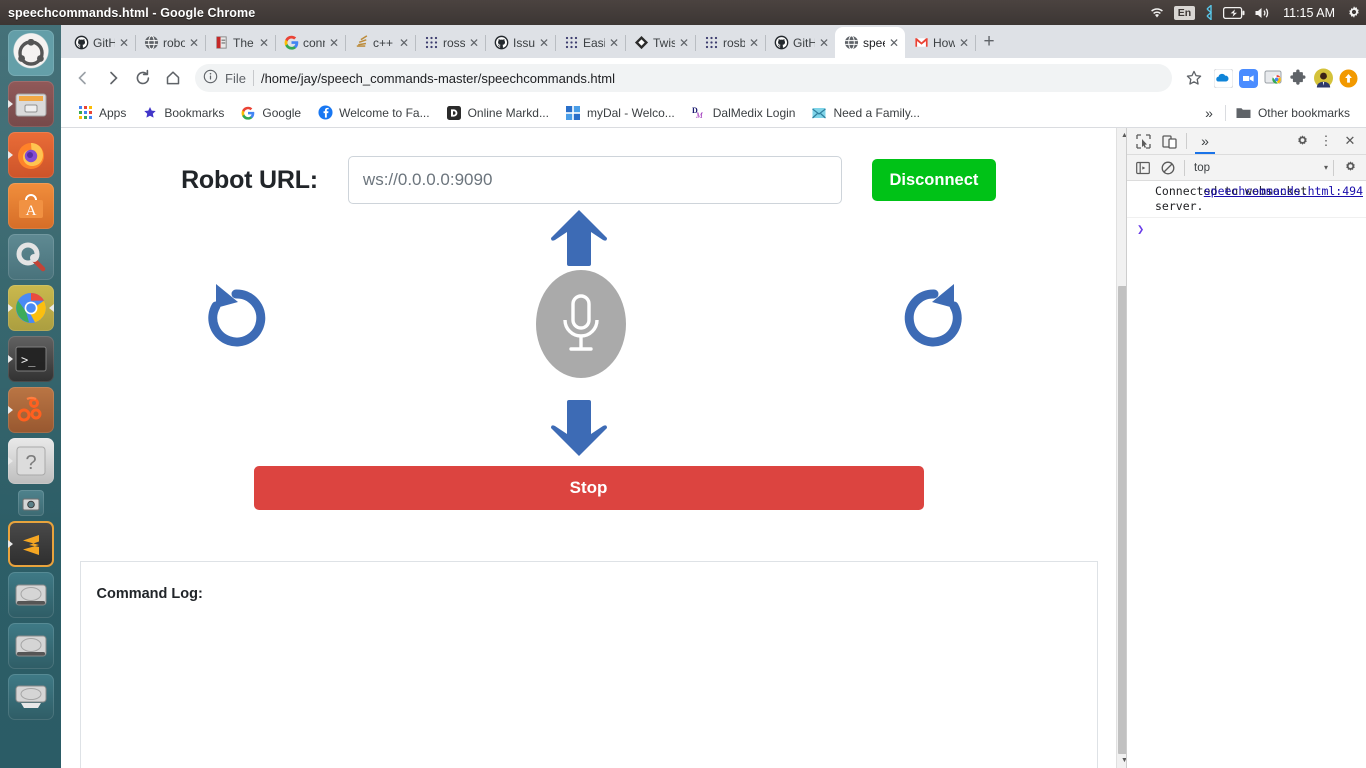  Describe the element at coordinates (1234, 12) in the screenshot. I see `battery-icon` at that location.